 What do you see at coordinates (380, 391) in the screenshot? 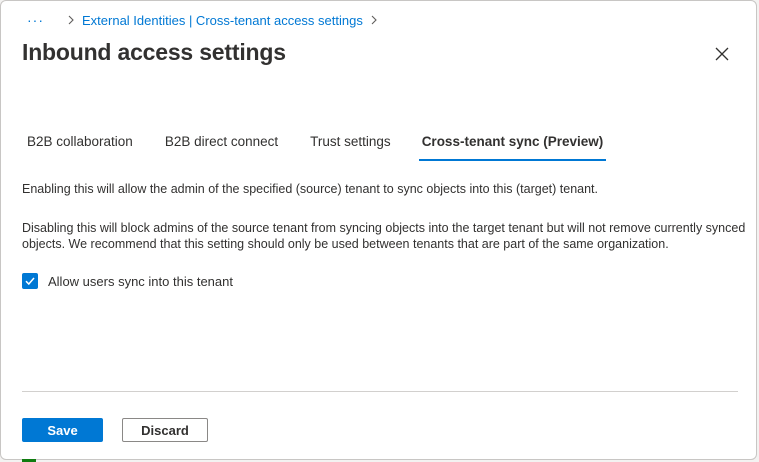
I see `footer-divider` at bounding box center [380, 391].